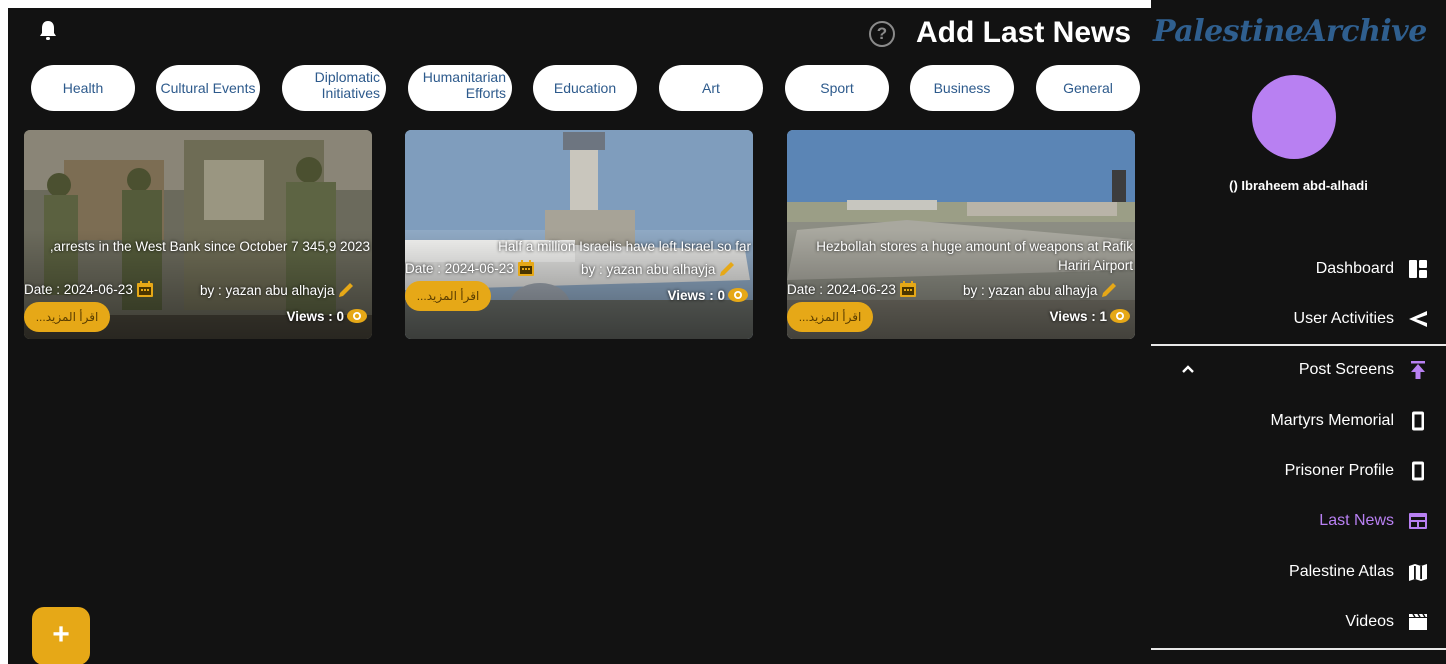 The width and height of the screenshot is (1446, 664). What do you see at coordinates (1418, 621) in the screenshot?
I see `clapperboard-icon` at bounding box center [1418, 621].